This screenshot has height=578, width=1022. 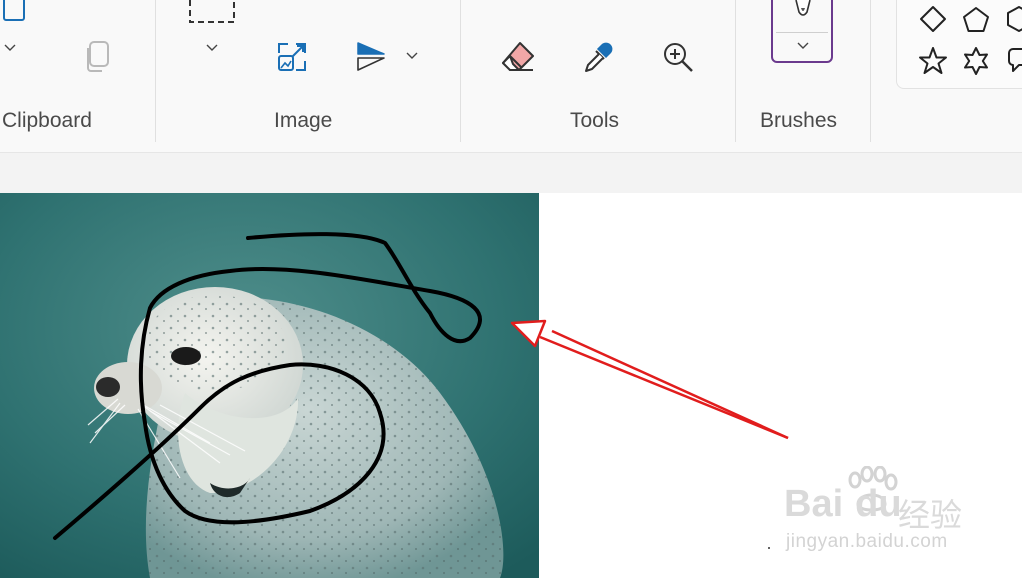 What do you see at coordinates (598, 57) in the screenshot?
I see `color-picker-icon` at bounding box center [598, 57].